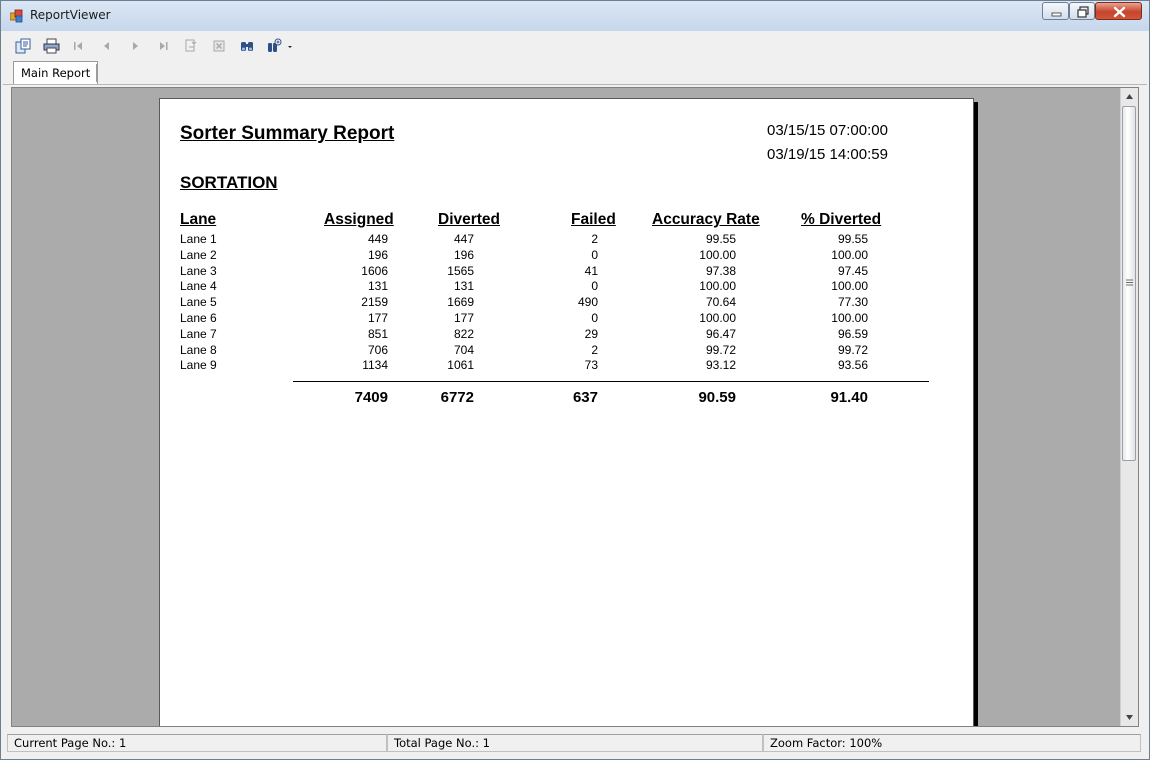 Image resolution: width=1150 pixels, height=760 pixels. What do you see at coordinates (706, 219) in the screenshot?
I see `column-header-accuracy-rate: Accuracy Rate` at bounding box center [706, 219].